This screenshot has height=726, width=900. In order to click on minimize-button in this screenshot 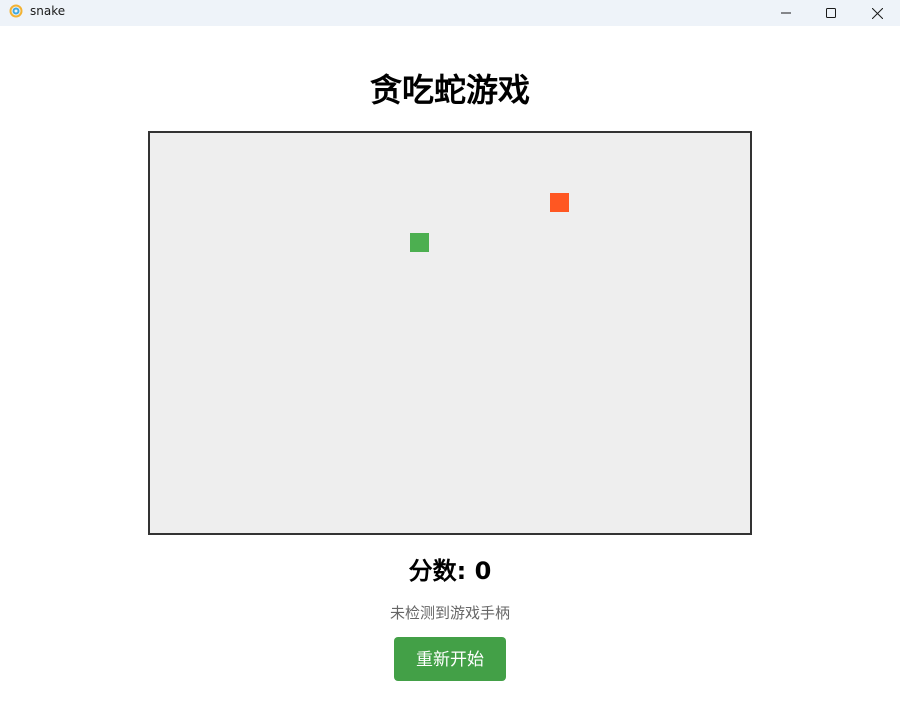, I will do `click(786, 13)`.